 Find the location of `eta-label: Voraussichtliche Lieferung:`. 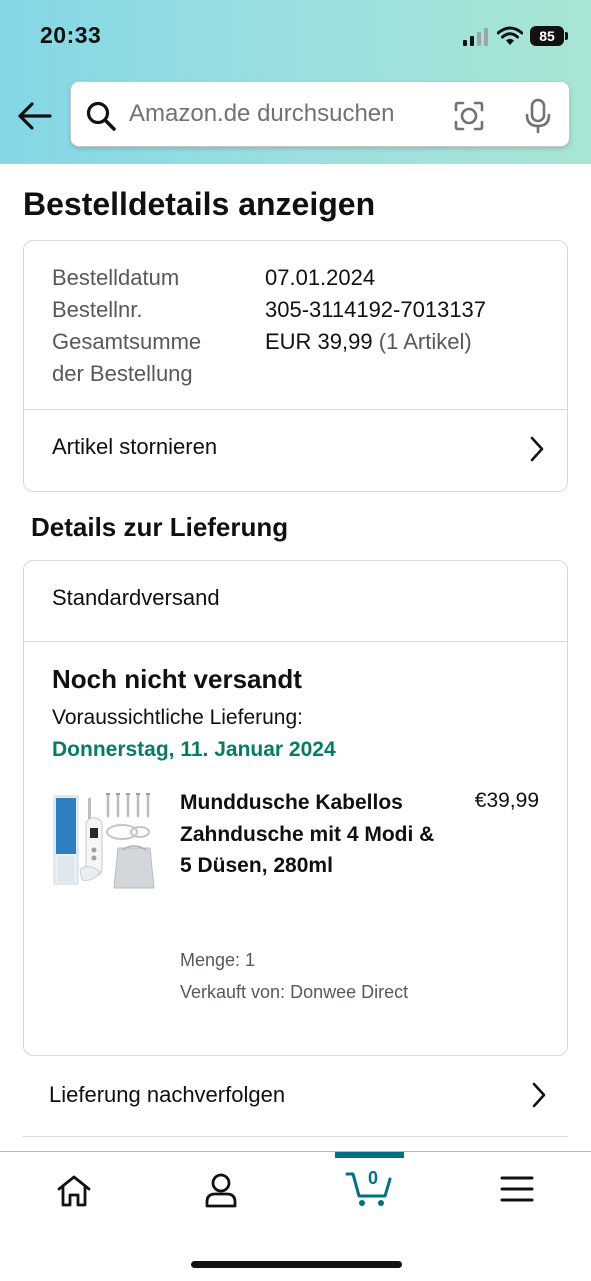

eta-label: Voraussichtliche Lieferung: is located at coordinates (177, 717).